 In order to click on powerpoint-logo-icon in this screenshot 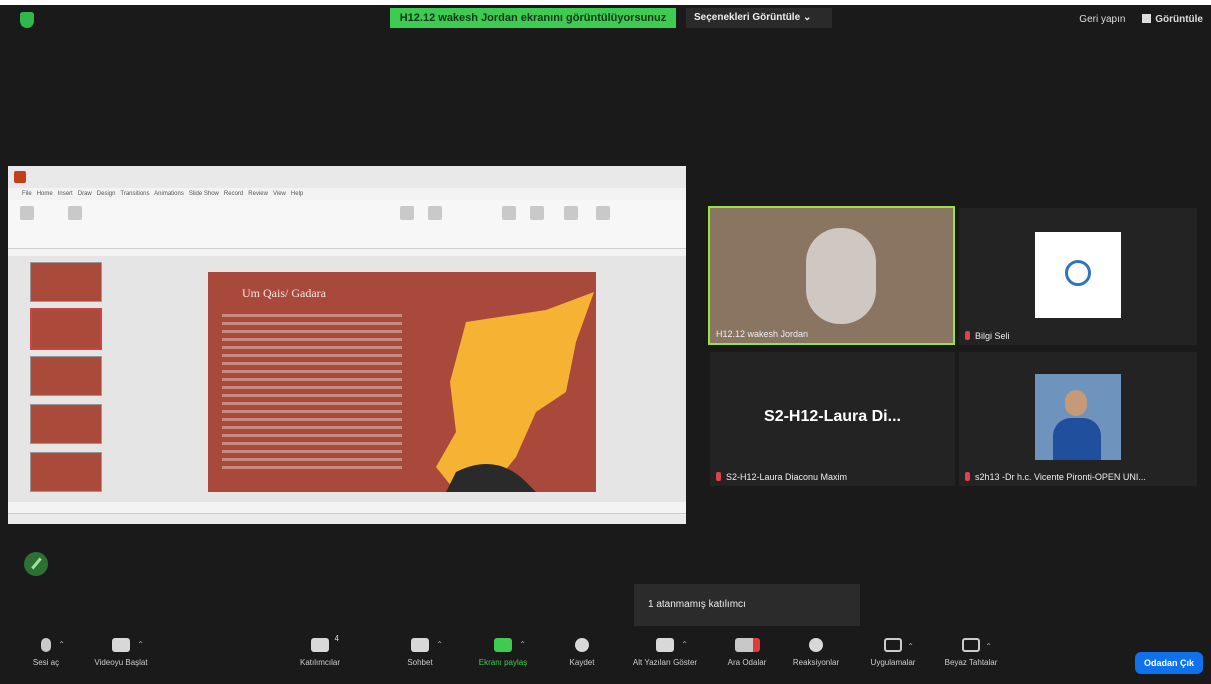, I will do `click(20, 177)`.